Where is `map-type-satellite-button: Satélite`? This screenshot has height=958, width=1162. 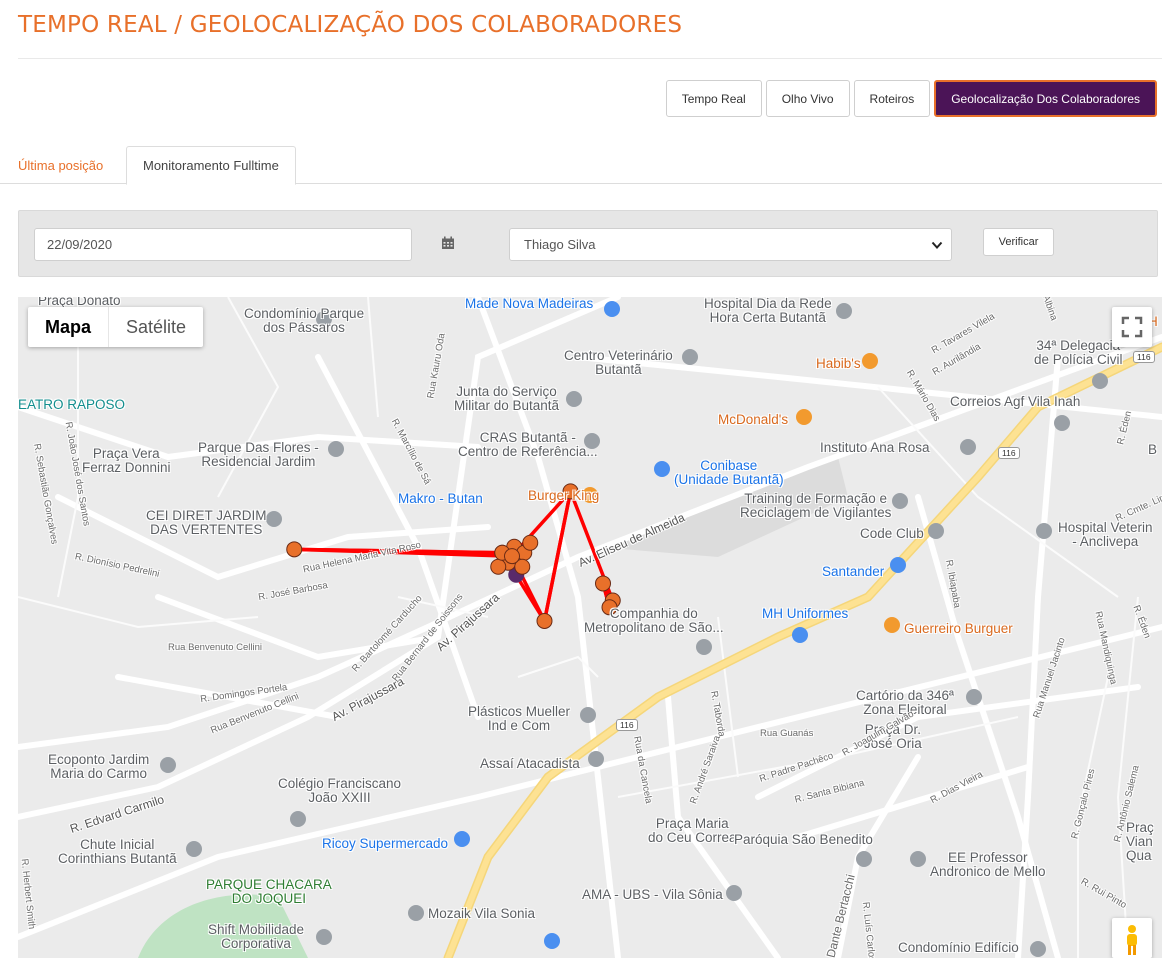
map-type-satellite-button: Satélite is located at coordinates (155, 327).